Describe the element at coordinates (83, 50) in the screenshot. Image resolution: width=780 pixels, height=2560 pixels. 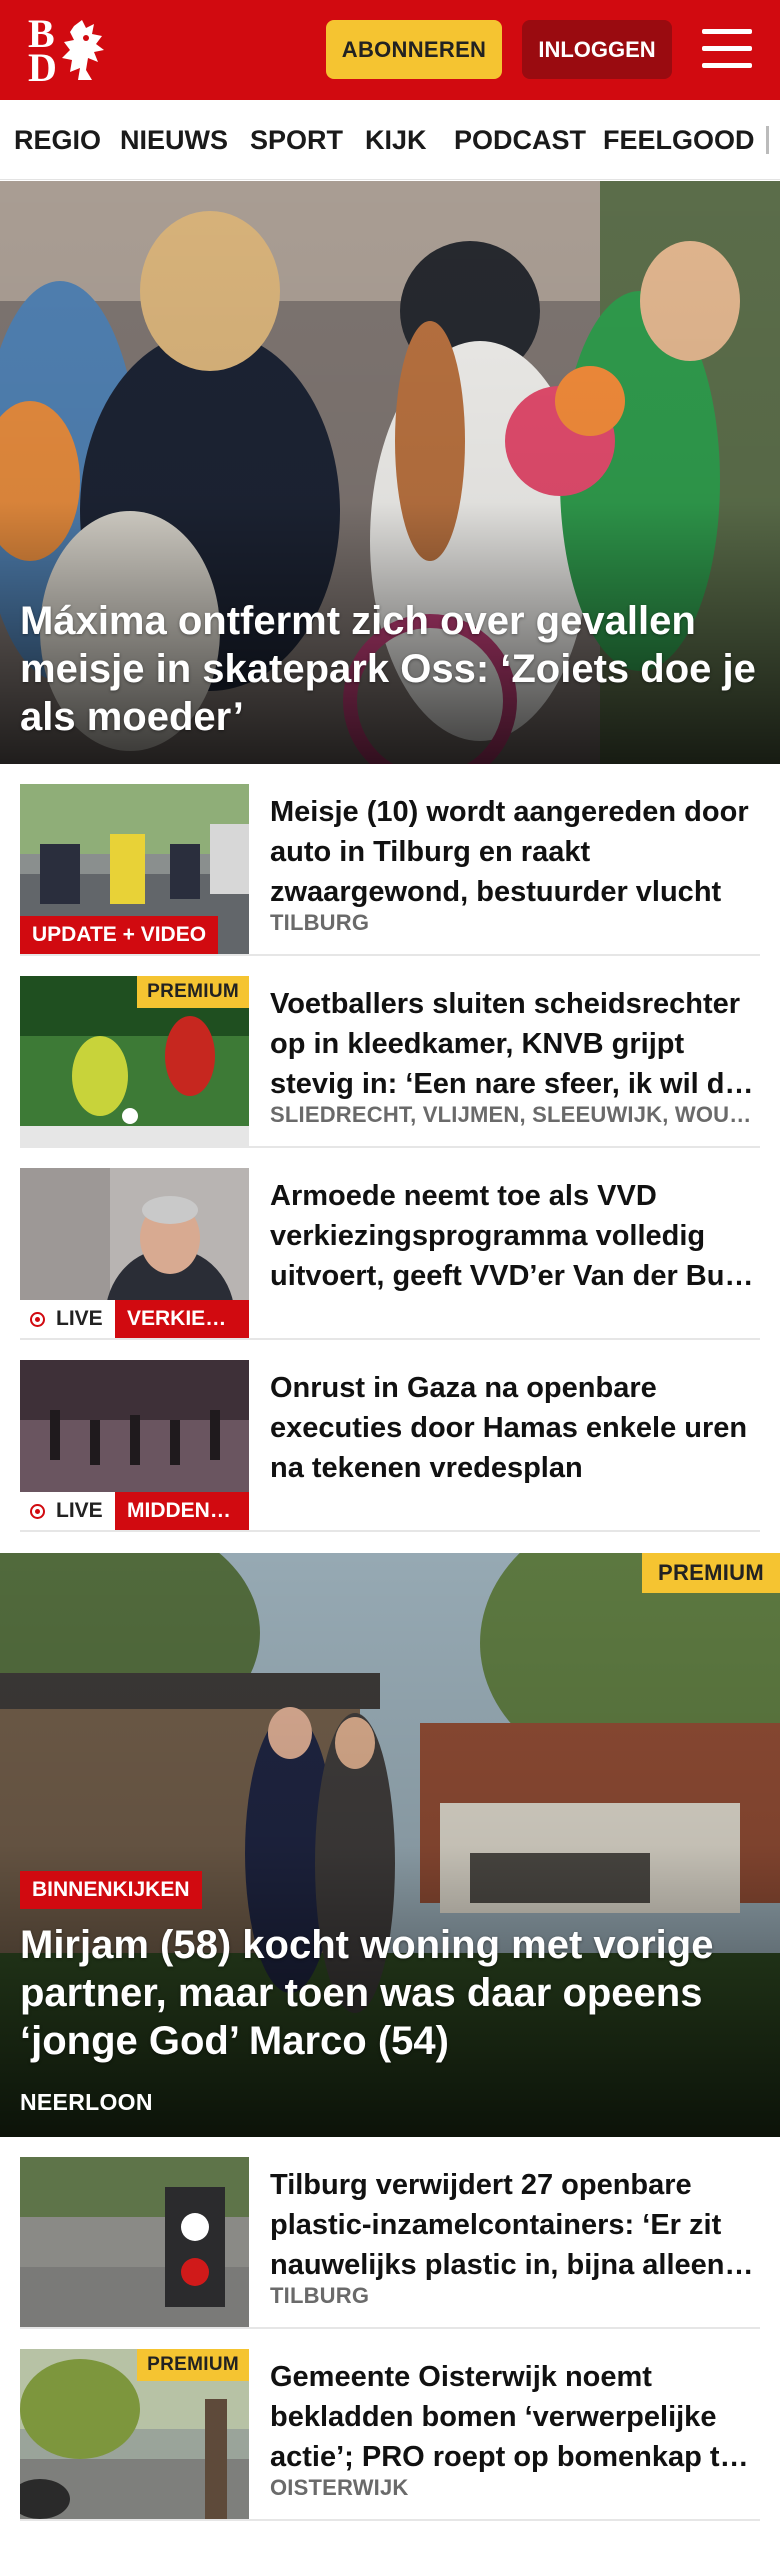
I see `lion-icon` at that location.